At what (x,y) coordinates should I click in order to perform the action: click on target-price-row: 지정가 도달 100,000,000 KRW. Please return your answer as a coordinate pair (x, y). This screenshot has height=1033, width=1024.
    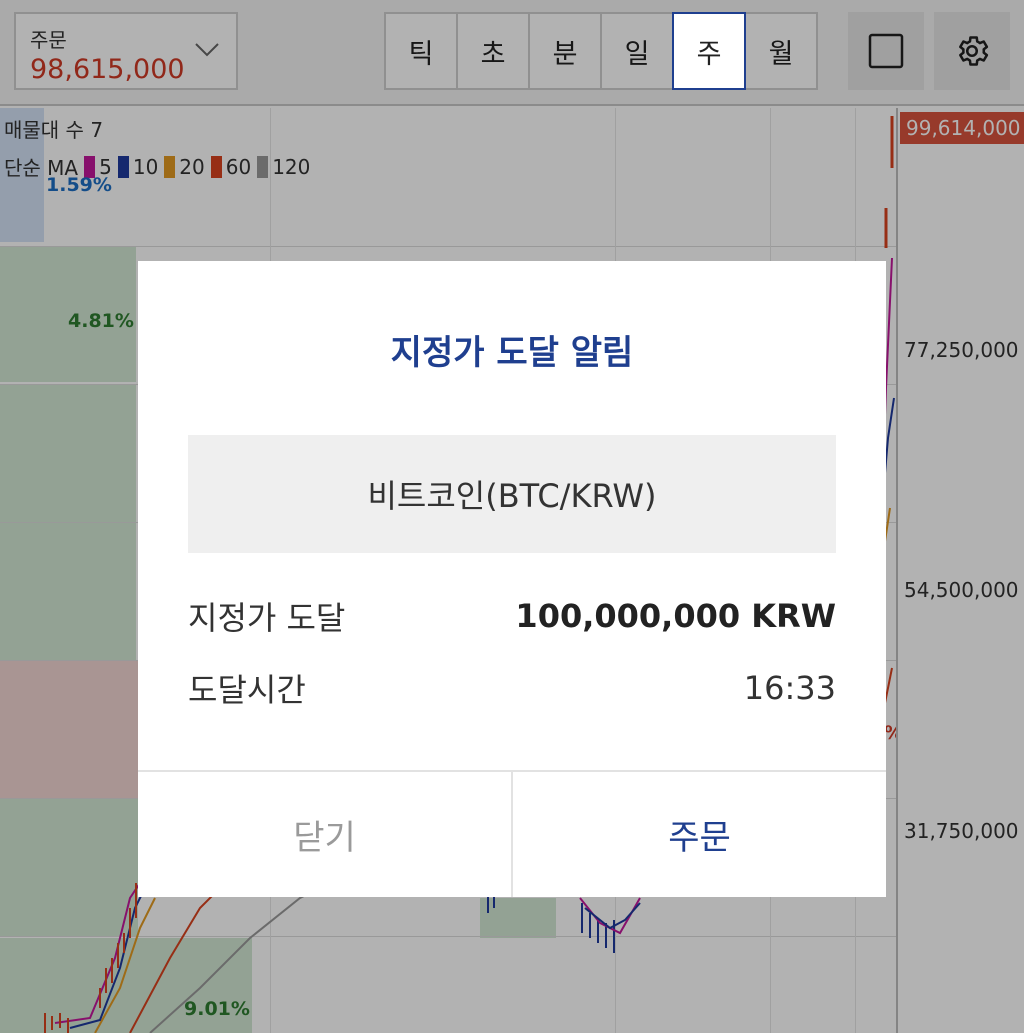
    Looking at the image, I should click on (512, 616).